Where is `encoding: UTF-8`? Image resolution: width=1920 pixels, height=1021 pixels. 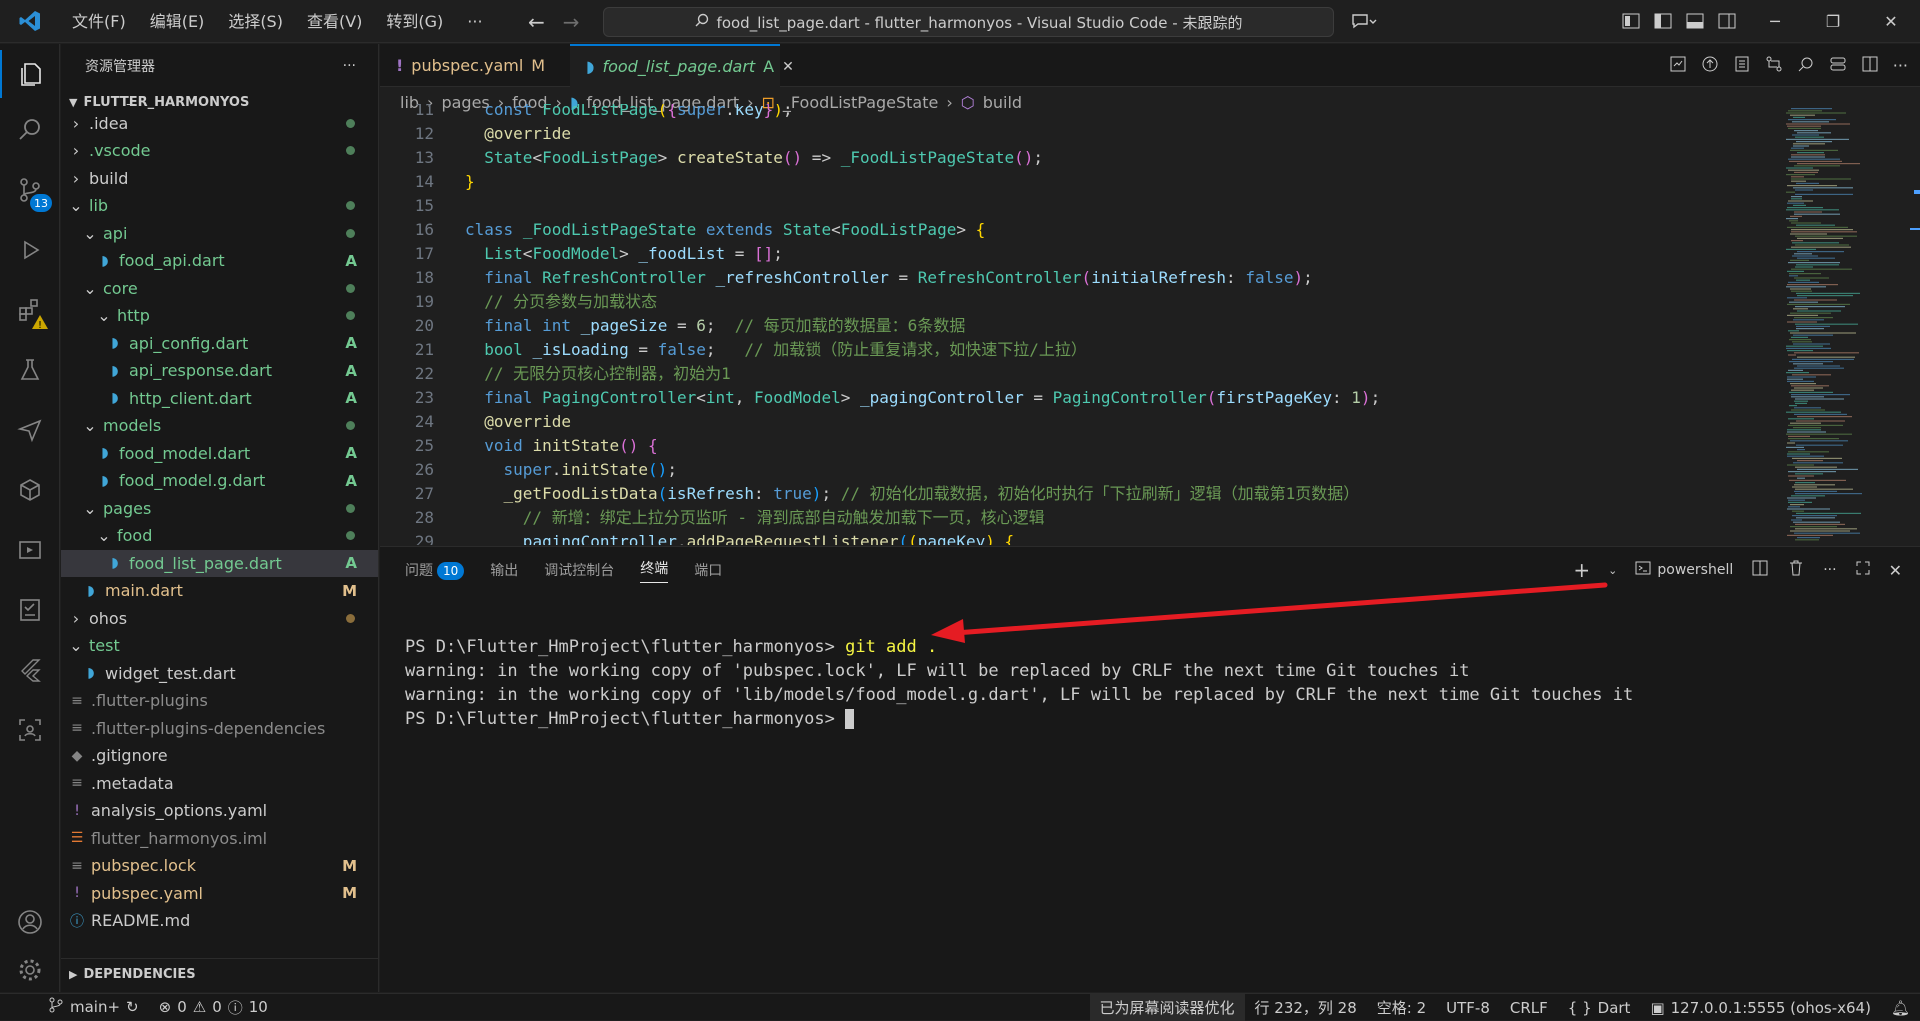 encoding: UTF-8 is located at coordinates (1468, 1007).